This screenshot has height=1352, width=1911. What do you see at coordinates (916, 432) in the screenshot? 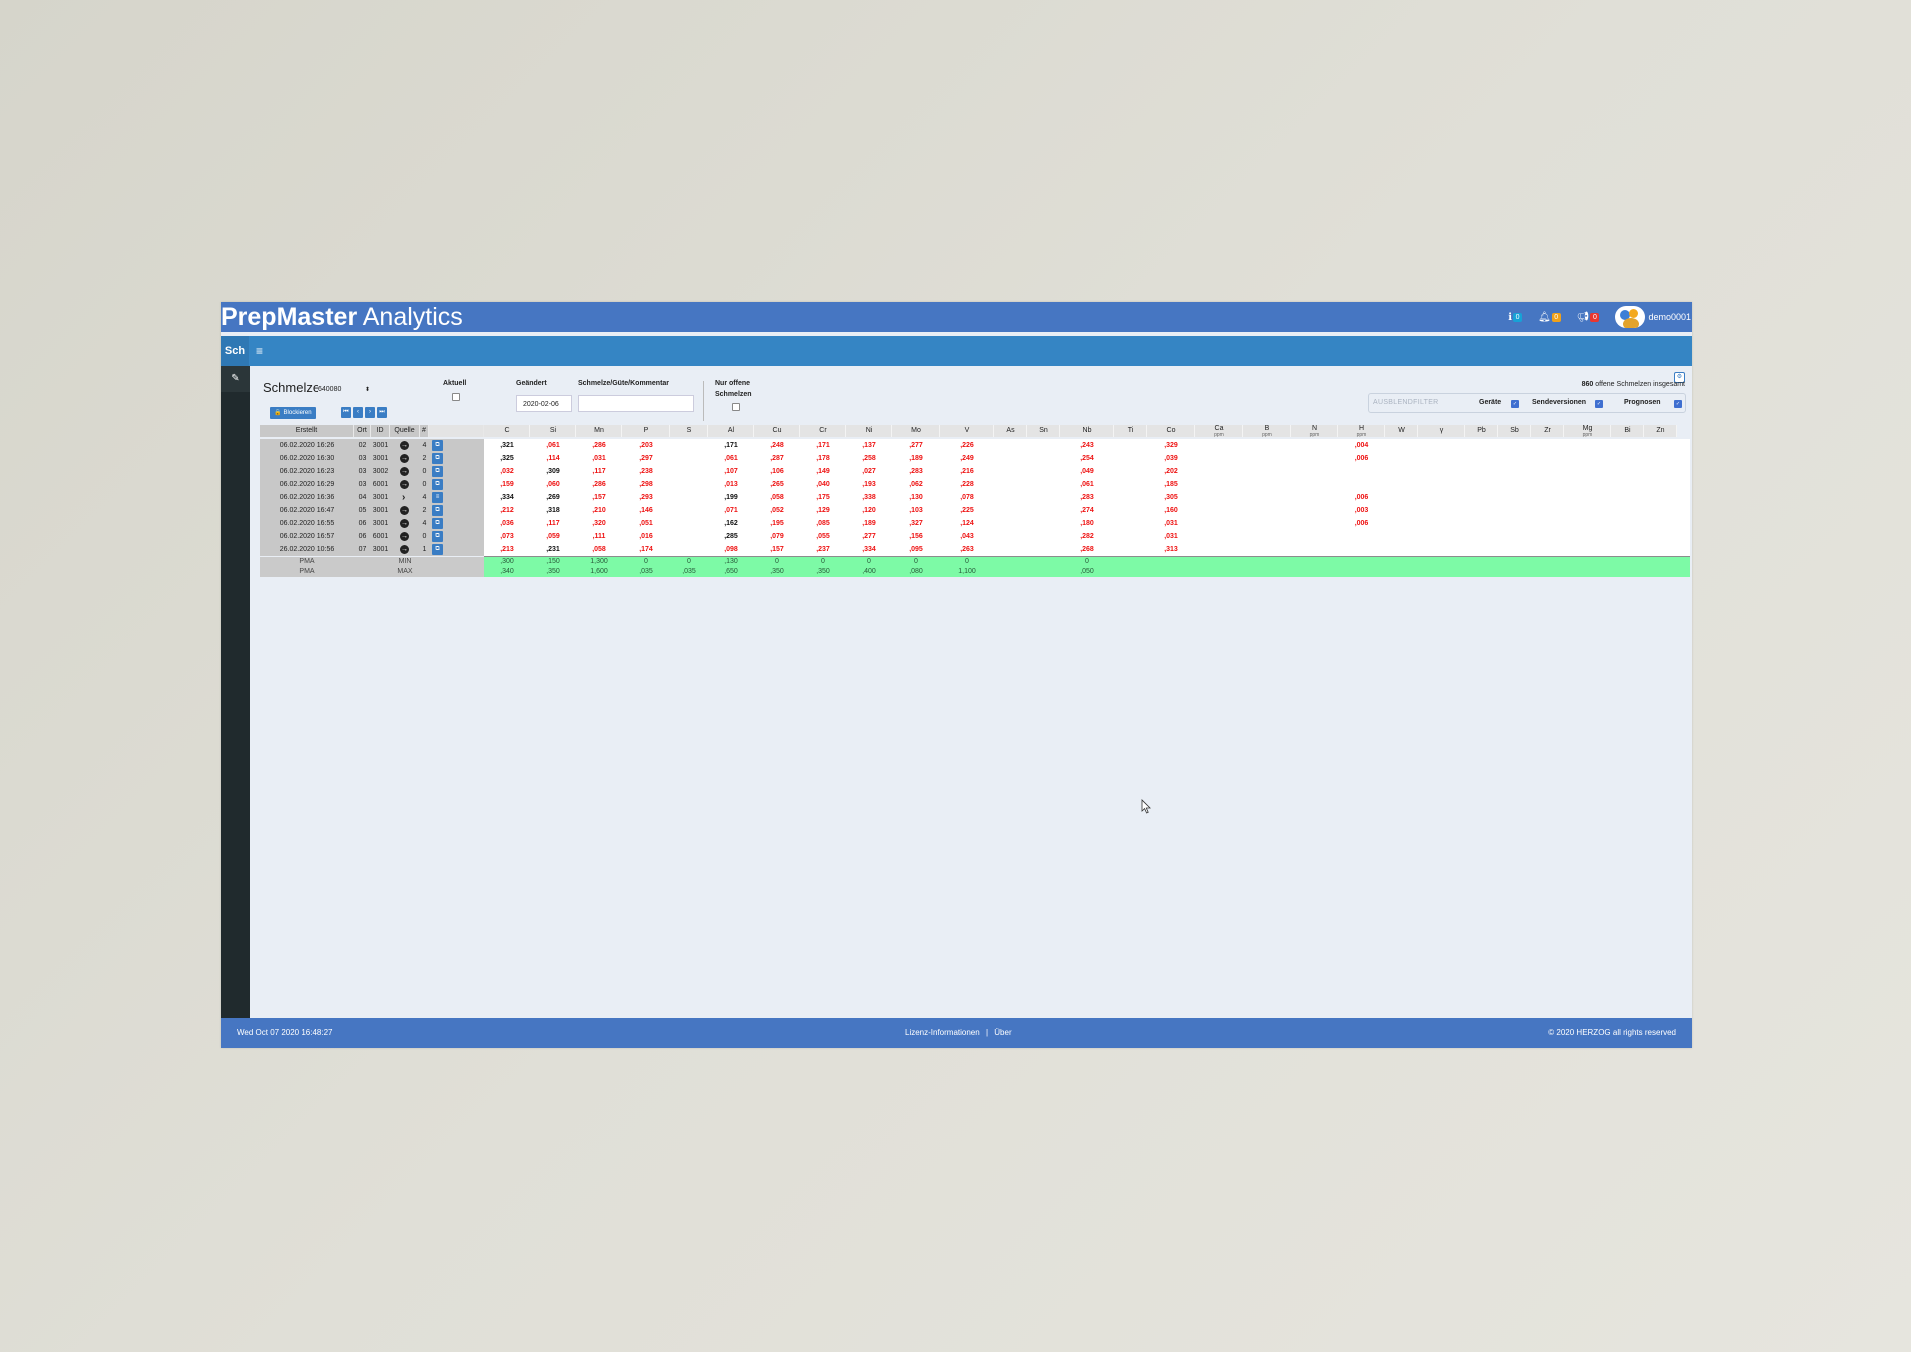
I see `element-header-9: Mo` at bounding box center [916, 432].